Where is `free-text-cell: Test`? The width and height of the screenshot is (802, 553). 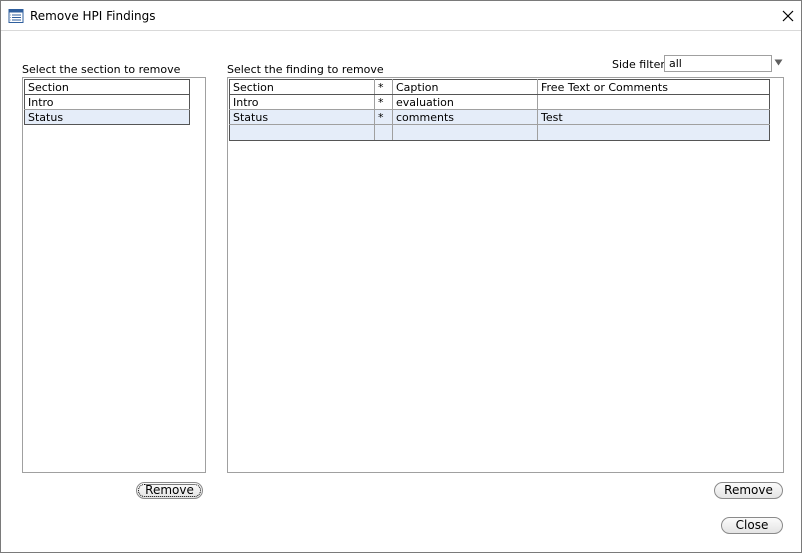 free-text-cell: Test is located at coordinates (653, 117).